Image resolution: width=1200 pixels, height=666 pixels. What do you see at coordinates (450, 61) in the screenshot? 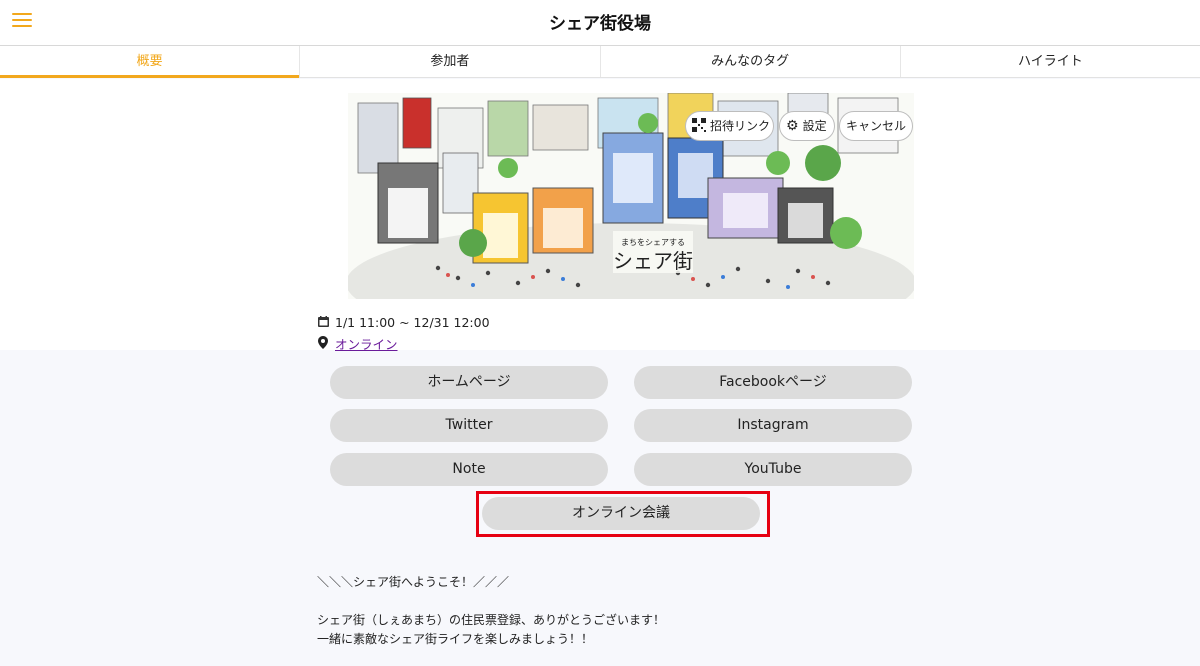
I see `tab-participants: 参加者` at bounding box center [450, 61].